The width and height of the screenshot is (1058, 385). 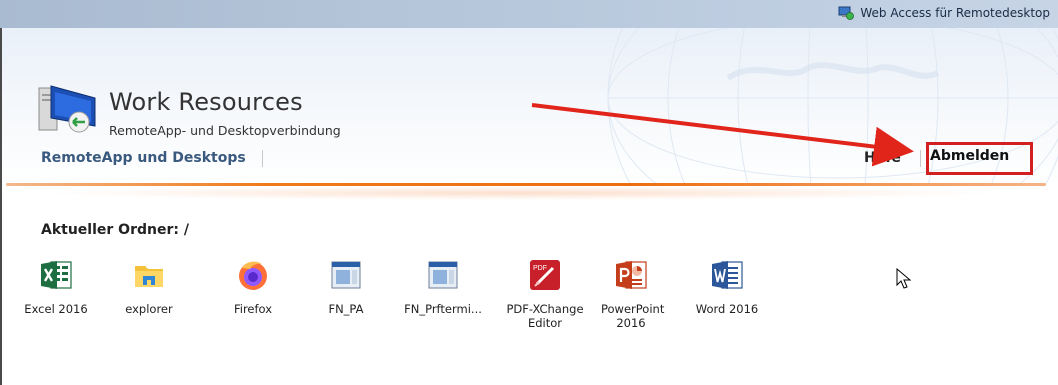 I want to click on app-label: FN_PA, so click(x=346, y=309).